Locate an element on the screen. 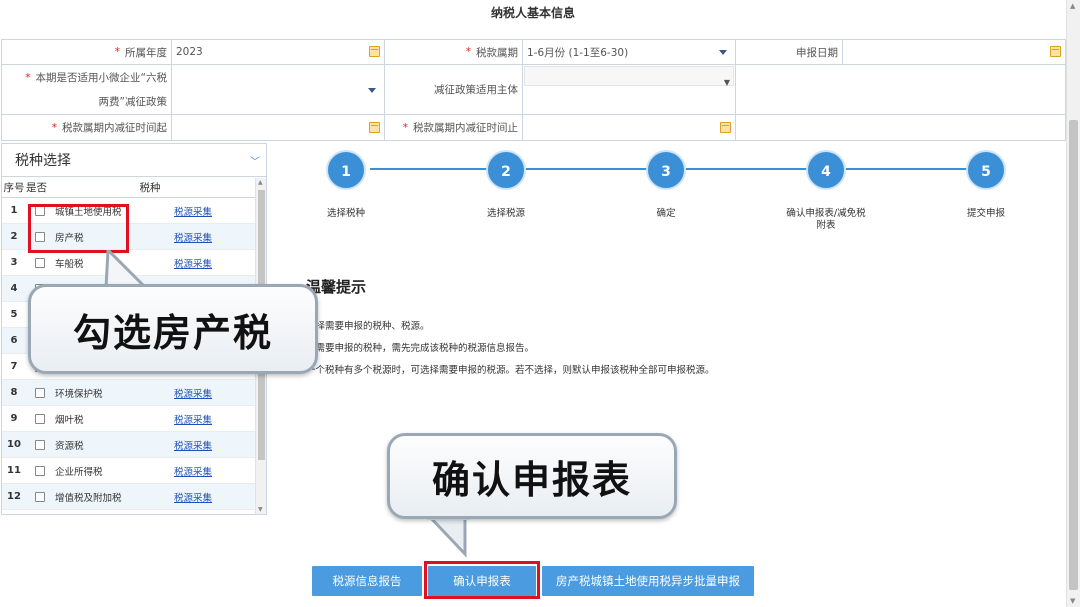 This screenshot has width=1080, height=607. subject-select: ▼ is located at coordinates (629, 89).